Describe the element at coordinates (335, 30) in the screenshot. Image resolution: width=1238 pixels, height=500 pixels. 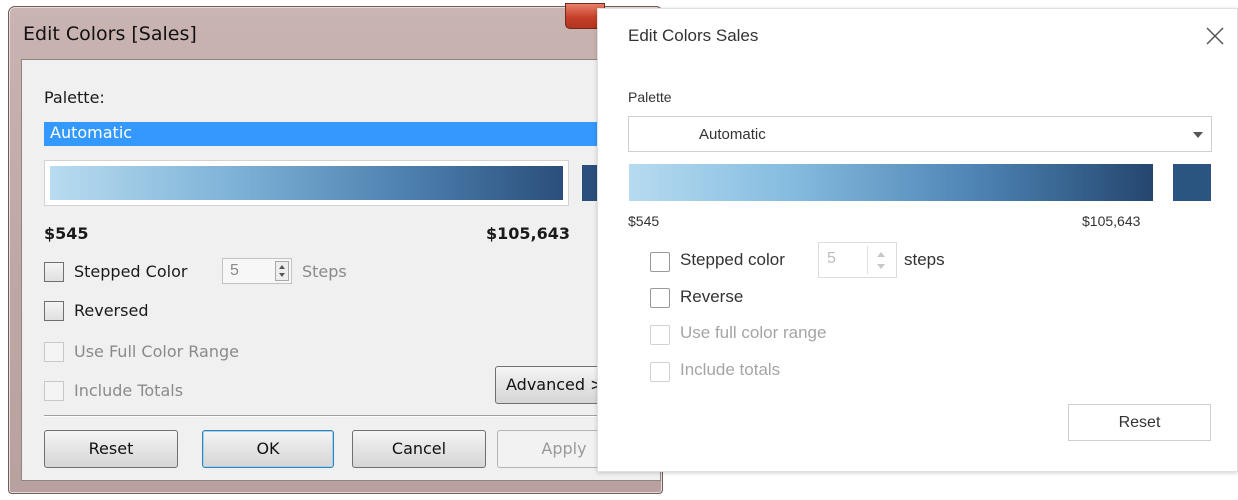
I see `legacy-titlebar: Edit Colors [Sales]` at that location.